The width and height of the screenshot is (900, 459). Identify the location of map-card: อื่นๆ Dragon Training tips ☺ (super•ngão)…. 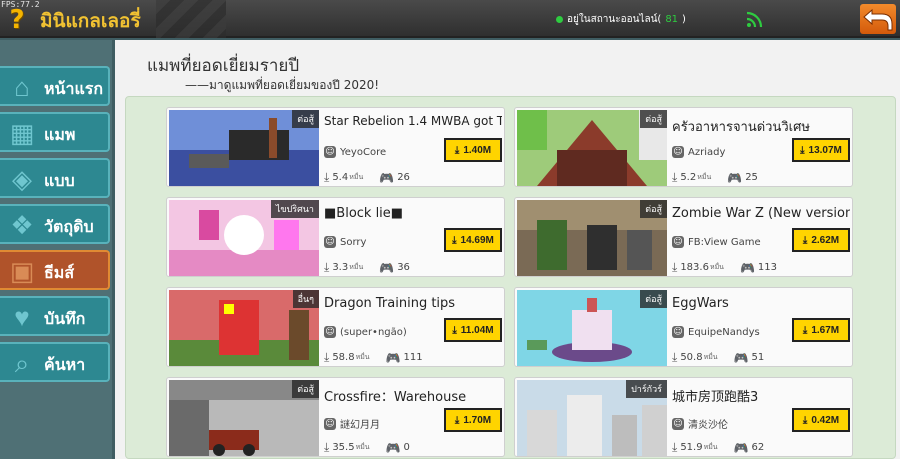
(335, 327).